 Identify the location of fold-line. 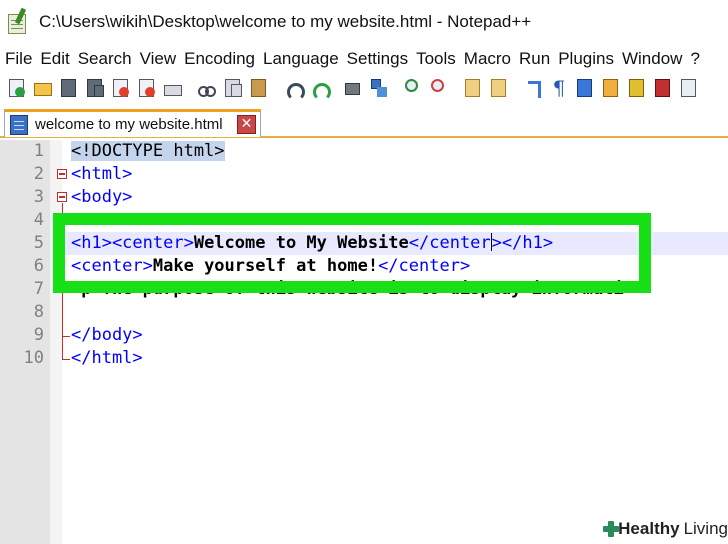
(62, 347).